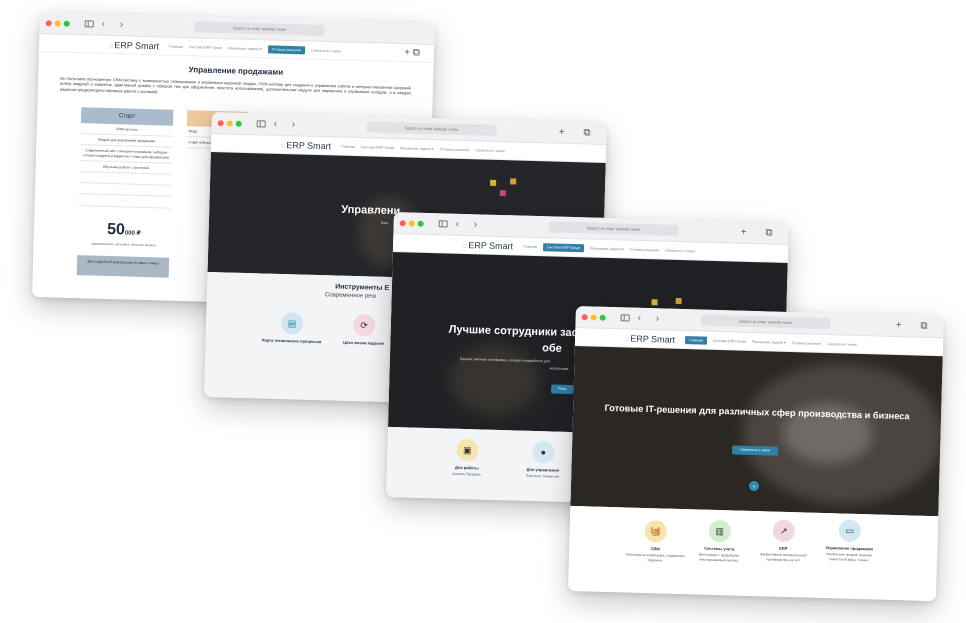 This screenshot has width=966, height=623. Describe the element at coordinates (754, 486) in the screenshot. I see `scroll-down-button: ⌄` at that location.